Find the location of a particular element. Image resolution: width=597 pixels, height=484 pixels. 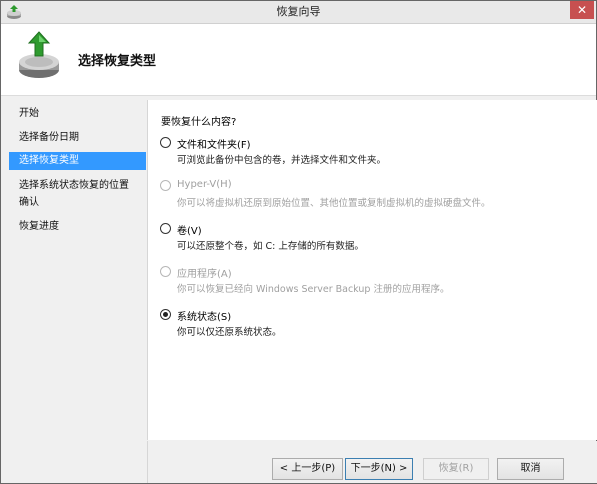

radio-hyper-v is located at coordinates (165, 185).